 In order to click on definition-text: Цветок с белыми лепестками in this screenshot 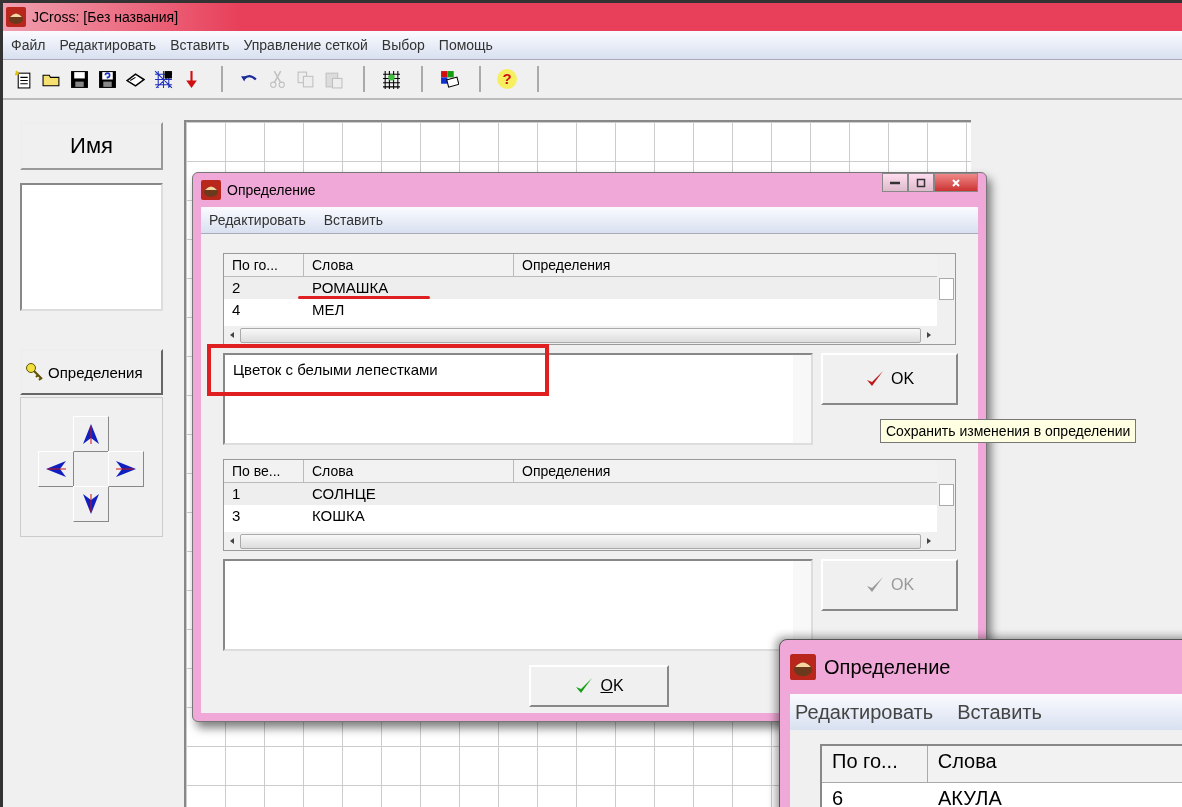, I will do `click(335, 369)`.